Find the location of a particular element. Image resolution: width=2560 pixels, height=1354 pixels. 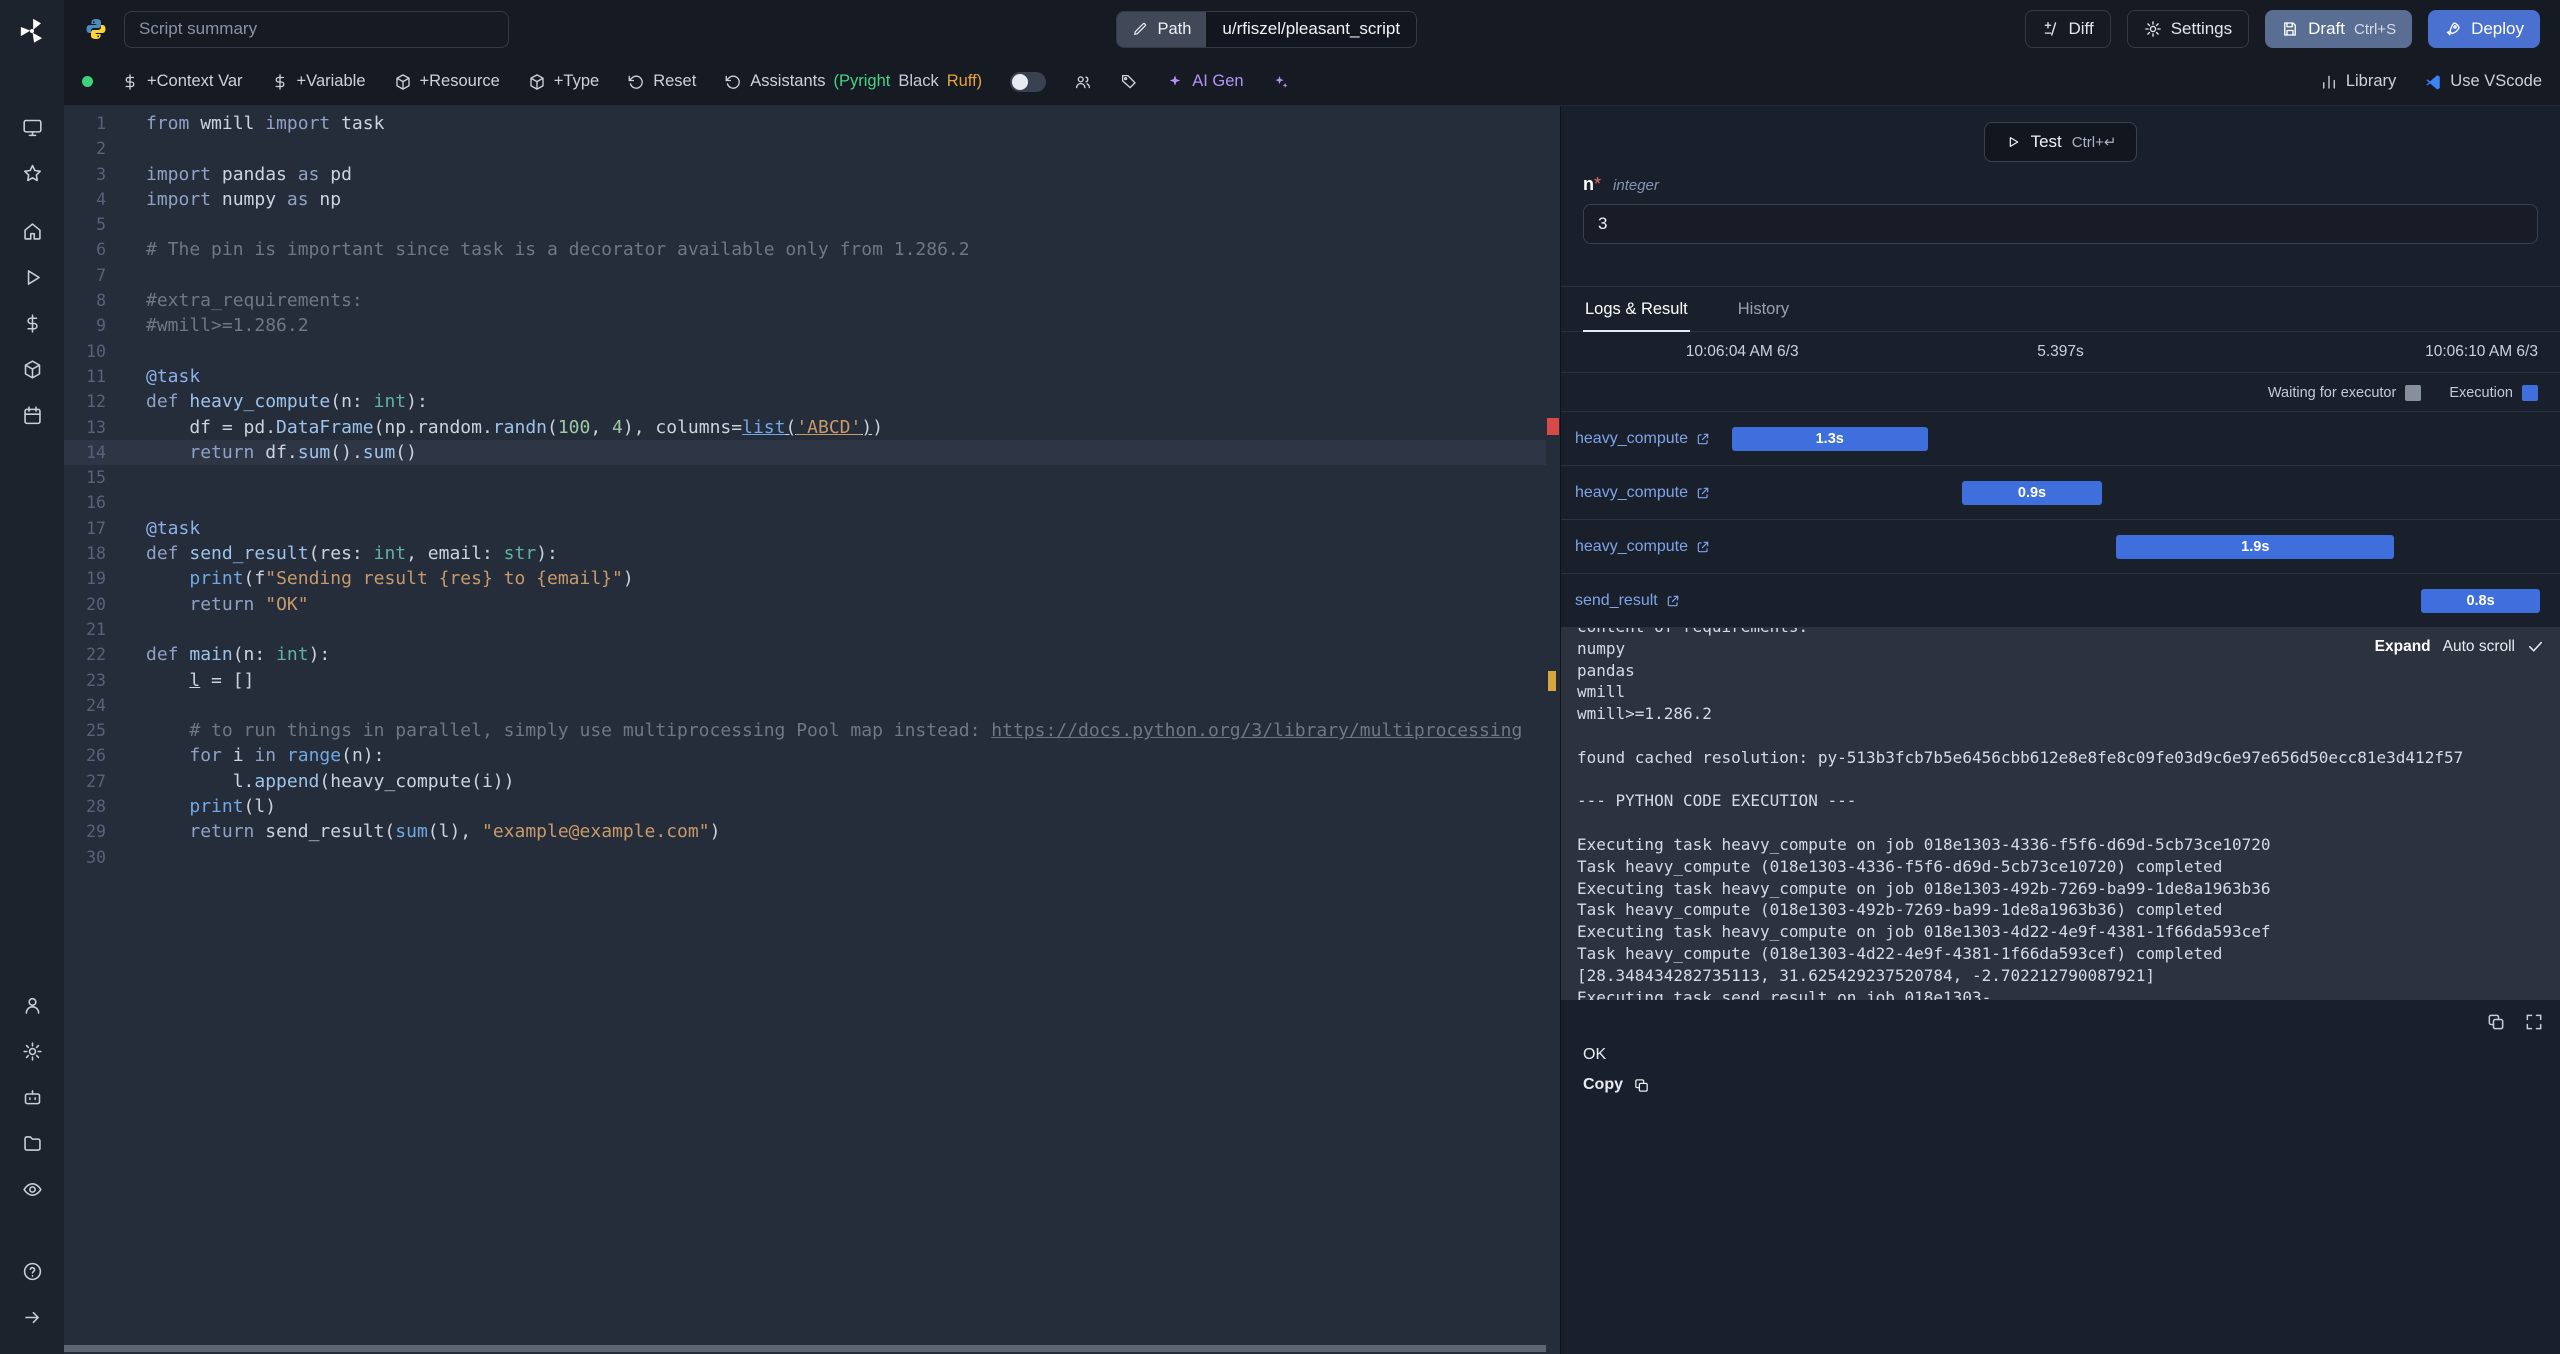

arg-n-input is located at coordinates (2060, 224).